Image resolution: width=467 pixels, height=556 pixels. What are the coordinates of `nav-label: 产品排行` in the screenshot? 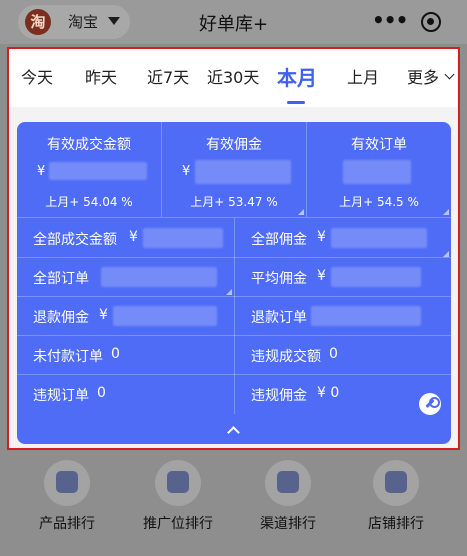 It's located at (67, 524).